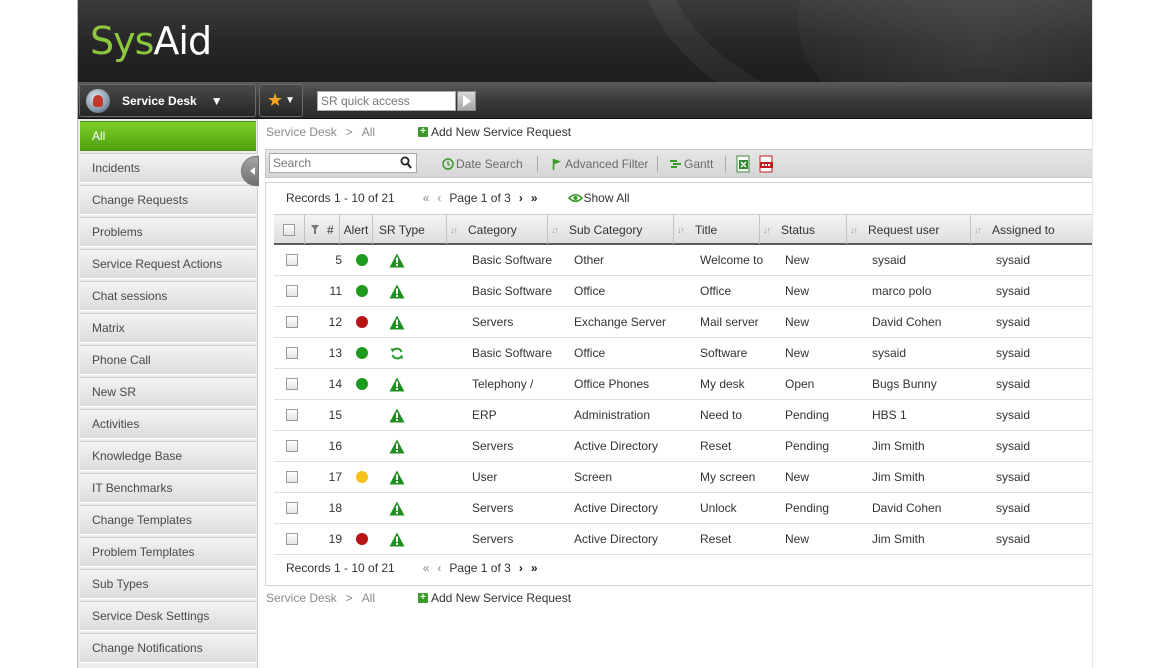 This screenshot has height=668, width=1170. What do you see at coordinates (168, 328) in the screenshot?
I see `sidebar-item-matrix: Matrix` at bounding box center [168, 328].